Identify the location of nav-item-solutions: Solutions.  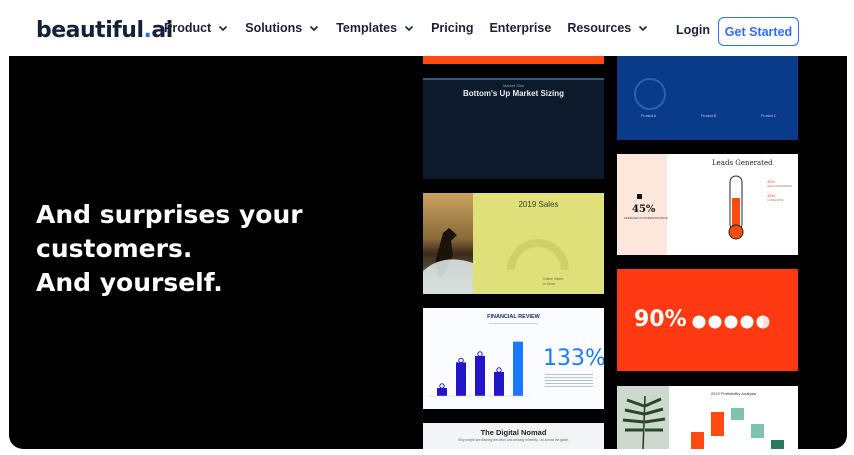
(282, 28).